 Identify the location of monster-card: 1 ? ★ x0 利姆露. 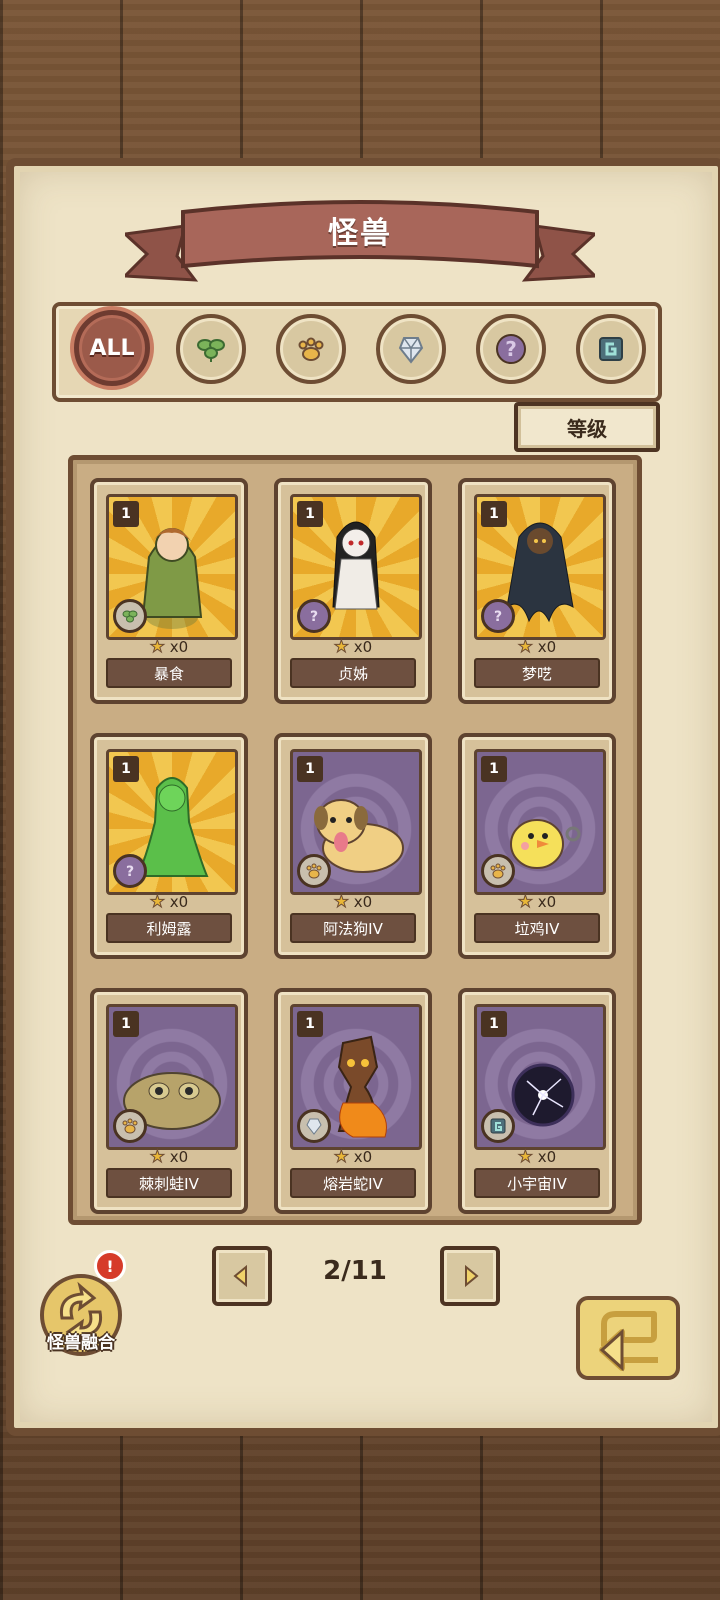
(169, 846).